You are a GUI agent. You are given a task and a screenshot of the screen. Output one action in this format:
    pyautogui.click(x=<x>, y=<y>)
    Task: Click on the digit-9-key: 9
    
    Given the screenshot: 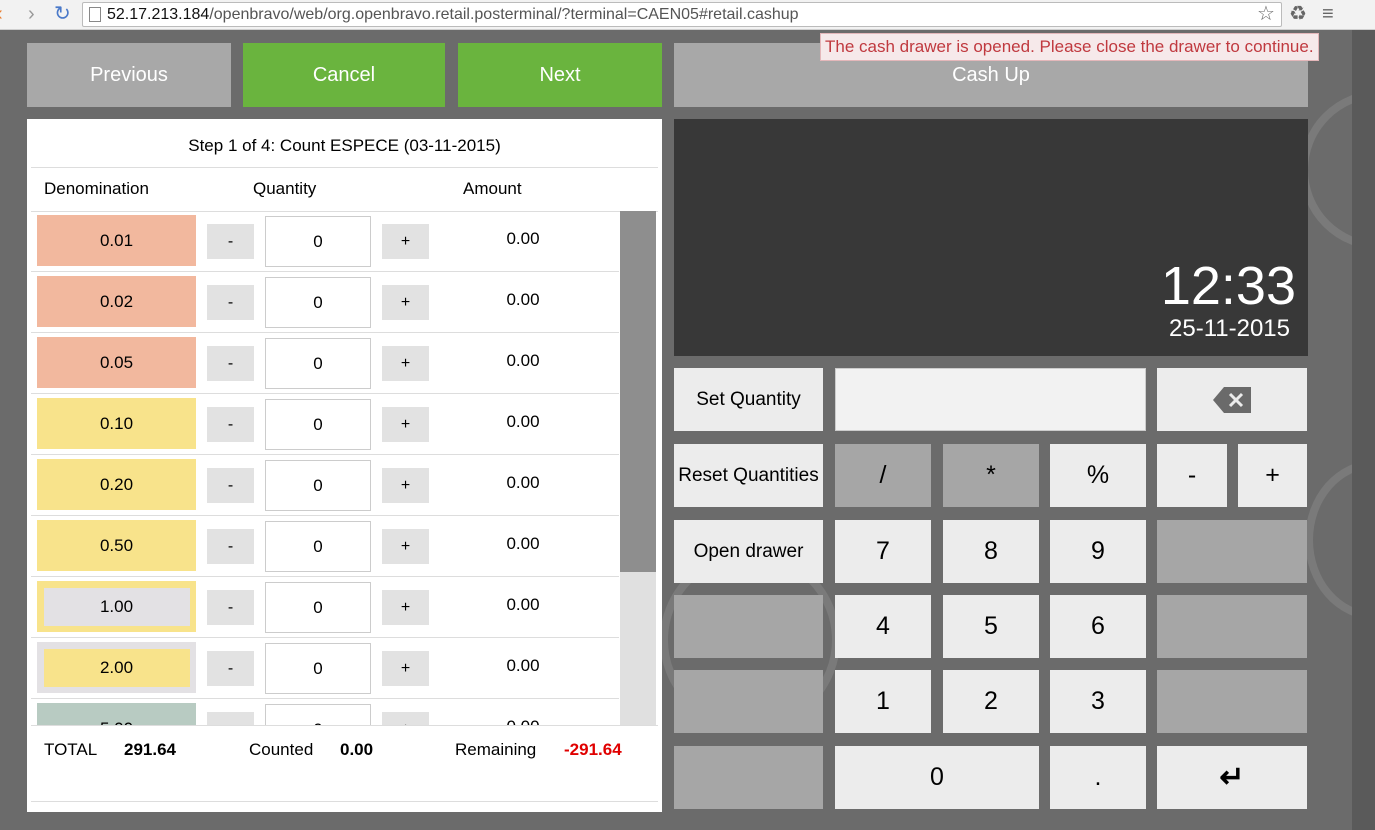 What is the action you would take?
    pyautogui.click(x=1098, y=551)
    